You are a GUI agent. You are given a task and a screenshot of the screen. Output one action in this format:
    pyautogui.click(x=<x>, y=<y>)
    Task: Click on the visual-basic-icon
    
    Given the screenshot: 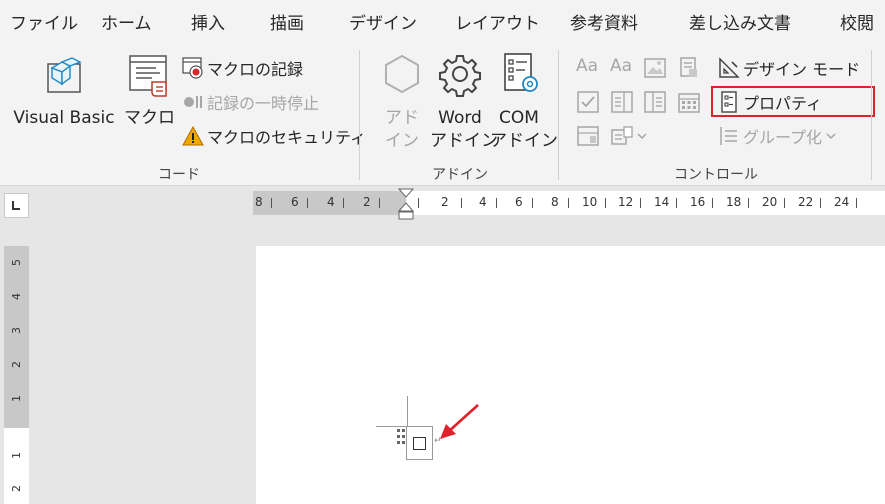 What is the action you would take?
    pyautogui.click(x=64, y=75)
    